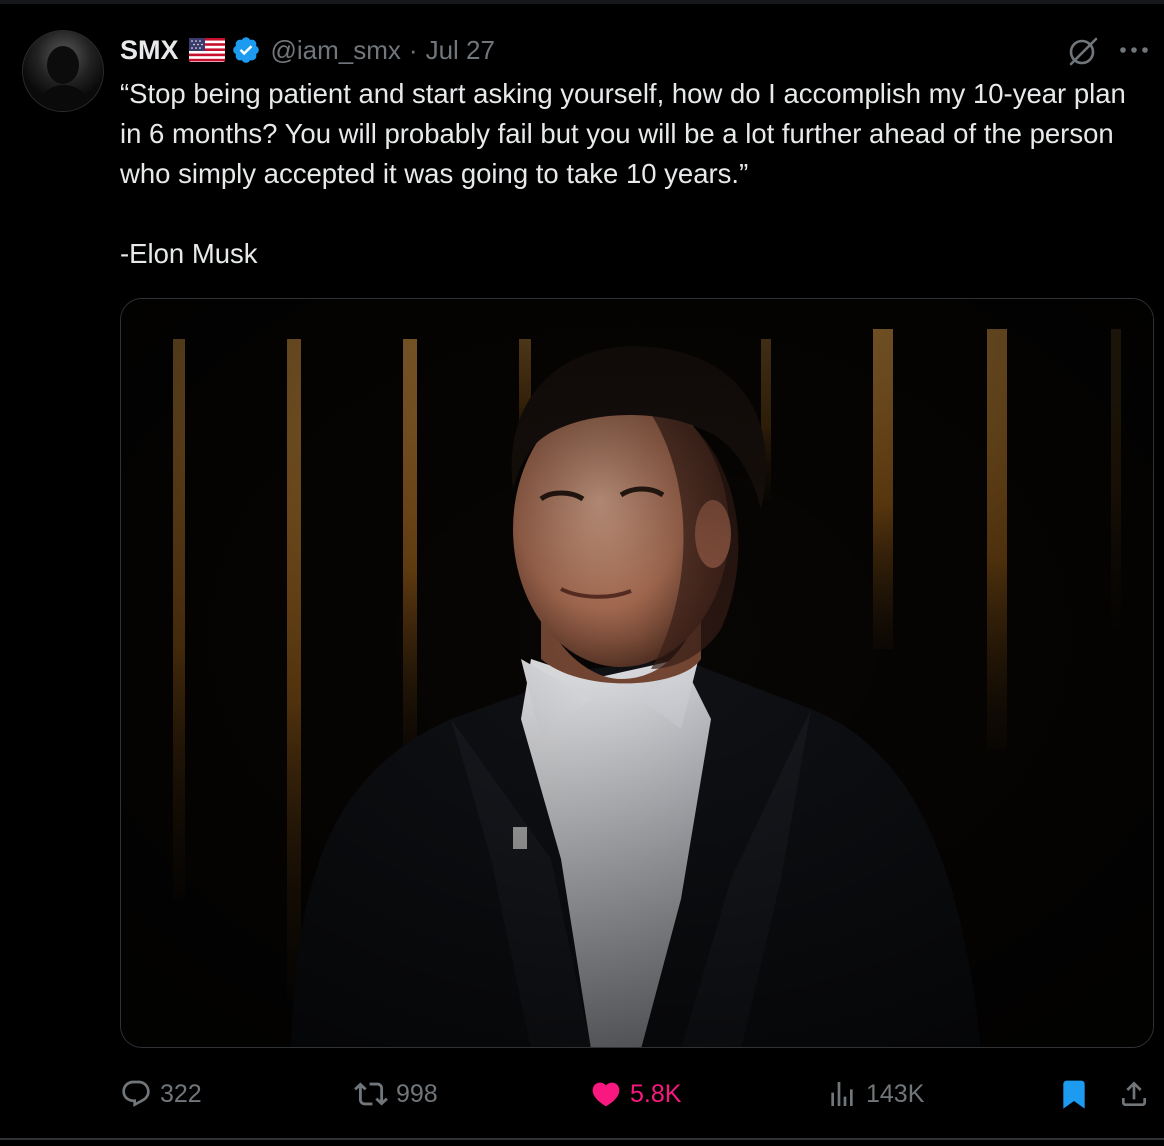  I want to click on verified-badge-icon, so click(246, 50).